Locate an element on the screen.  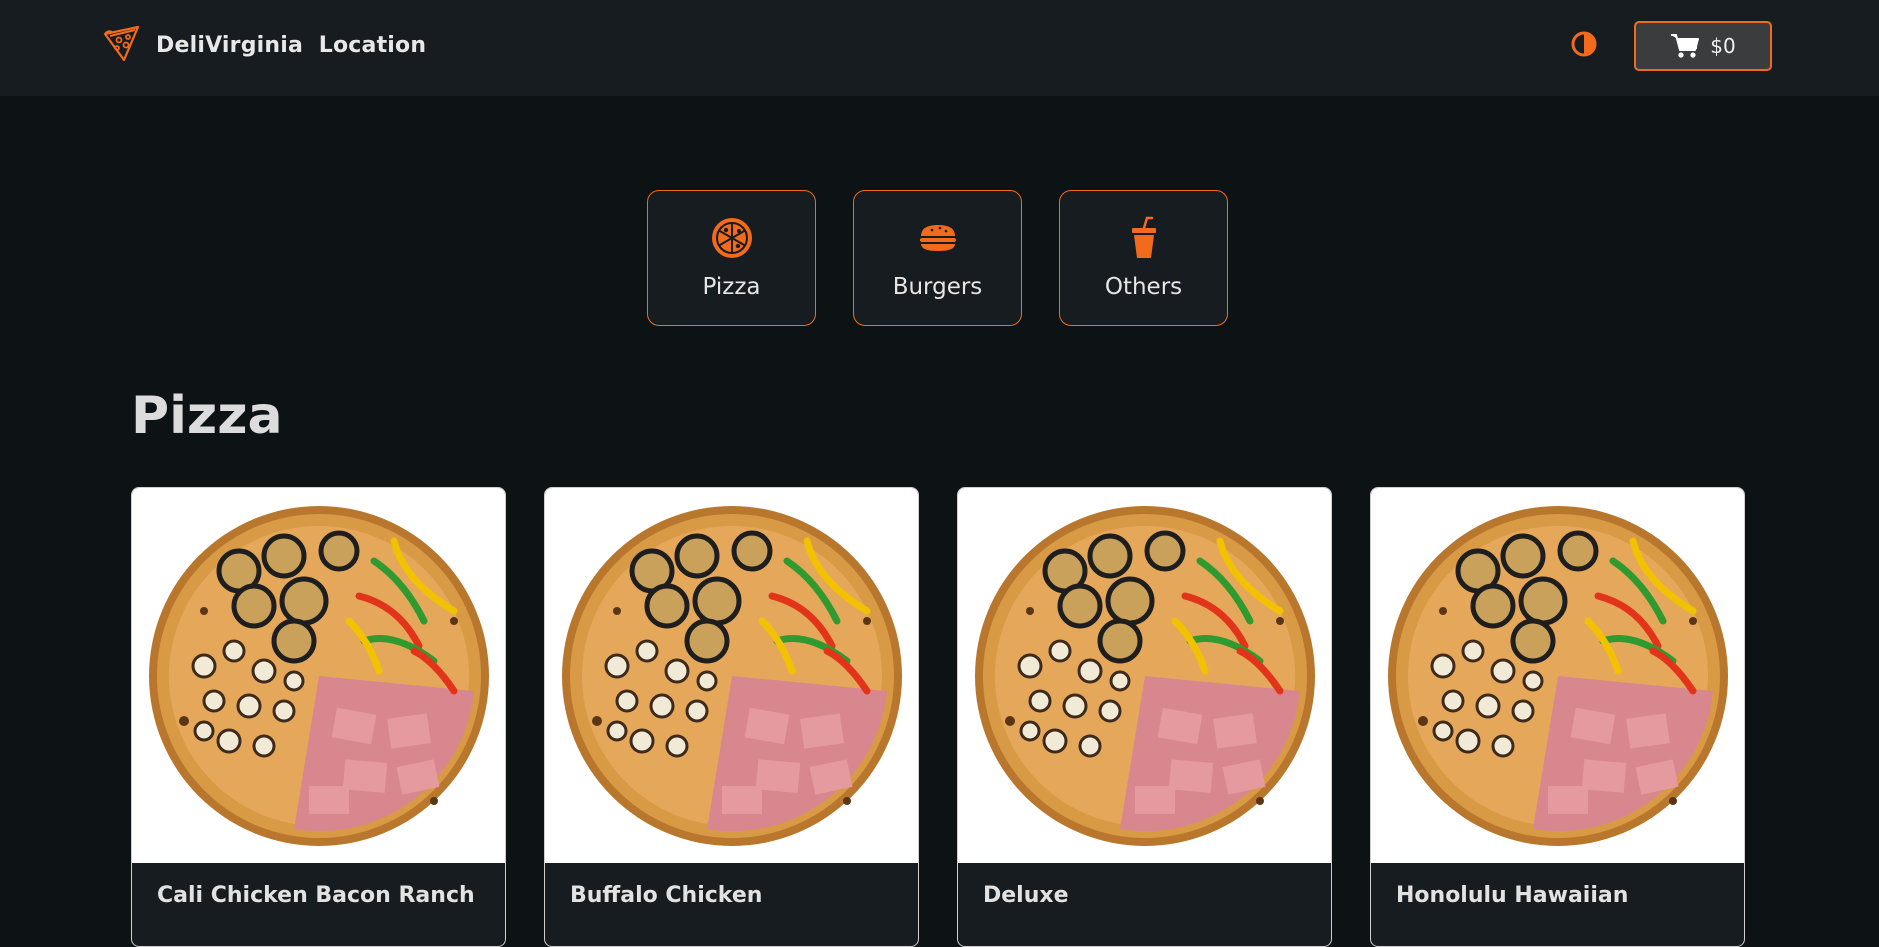
drink-cup-icon is located at coordinates (1143, 237).